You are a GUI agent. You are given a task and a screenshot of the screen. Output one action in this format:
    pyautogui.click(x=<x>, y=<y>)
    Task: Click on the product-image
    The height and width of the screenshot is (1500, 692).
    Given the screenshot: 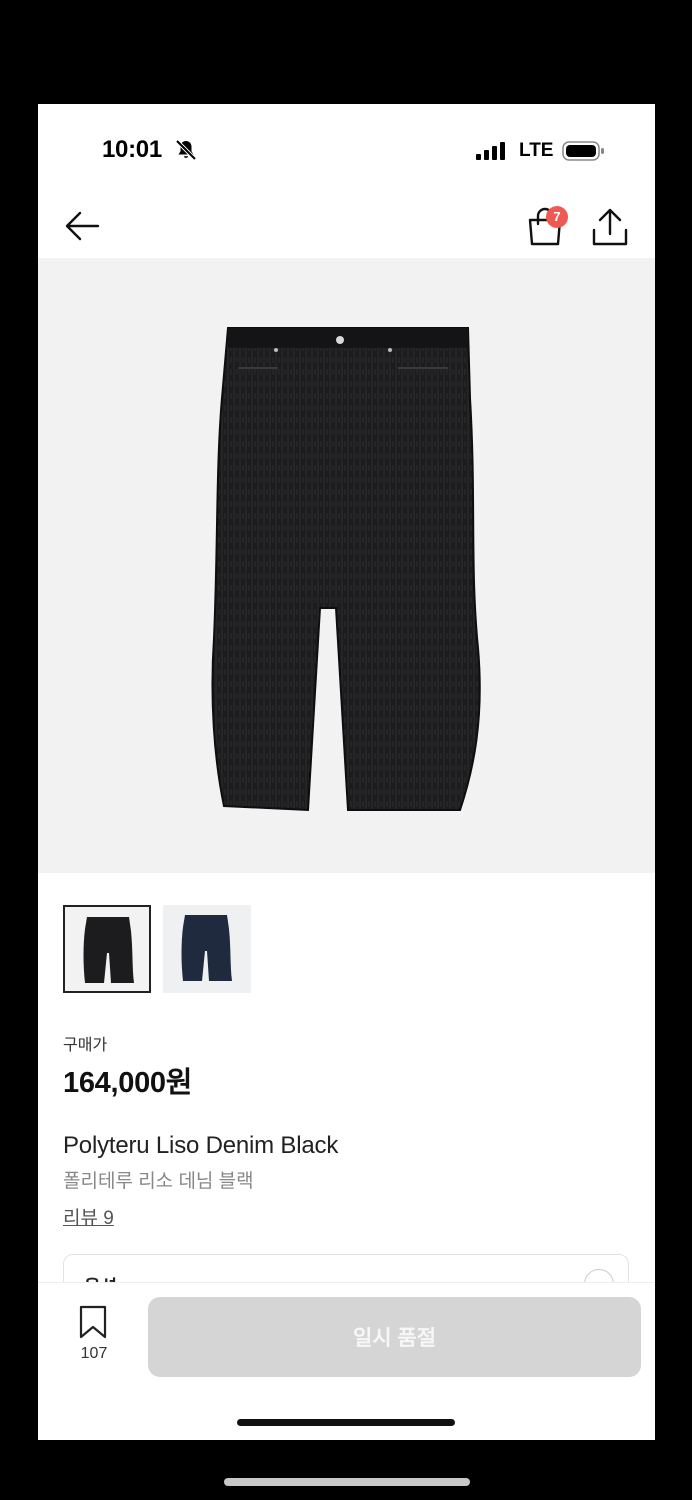 What is the action you would take?
    pyautogui.click(x=346, y=569)
    